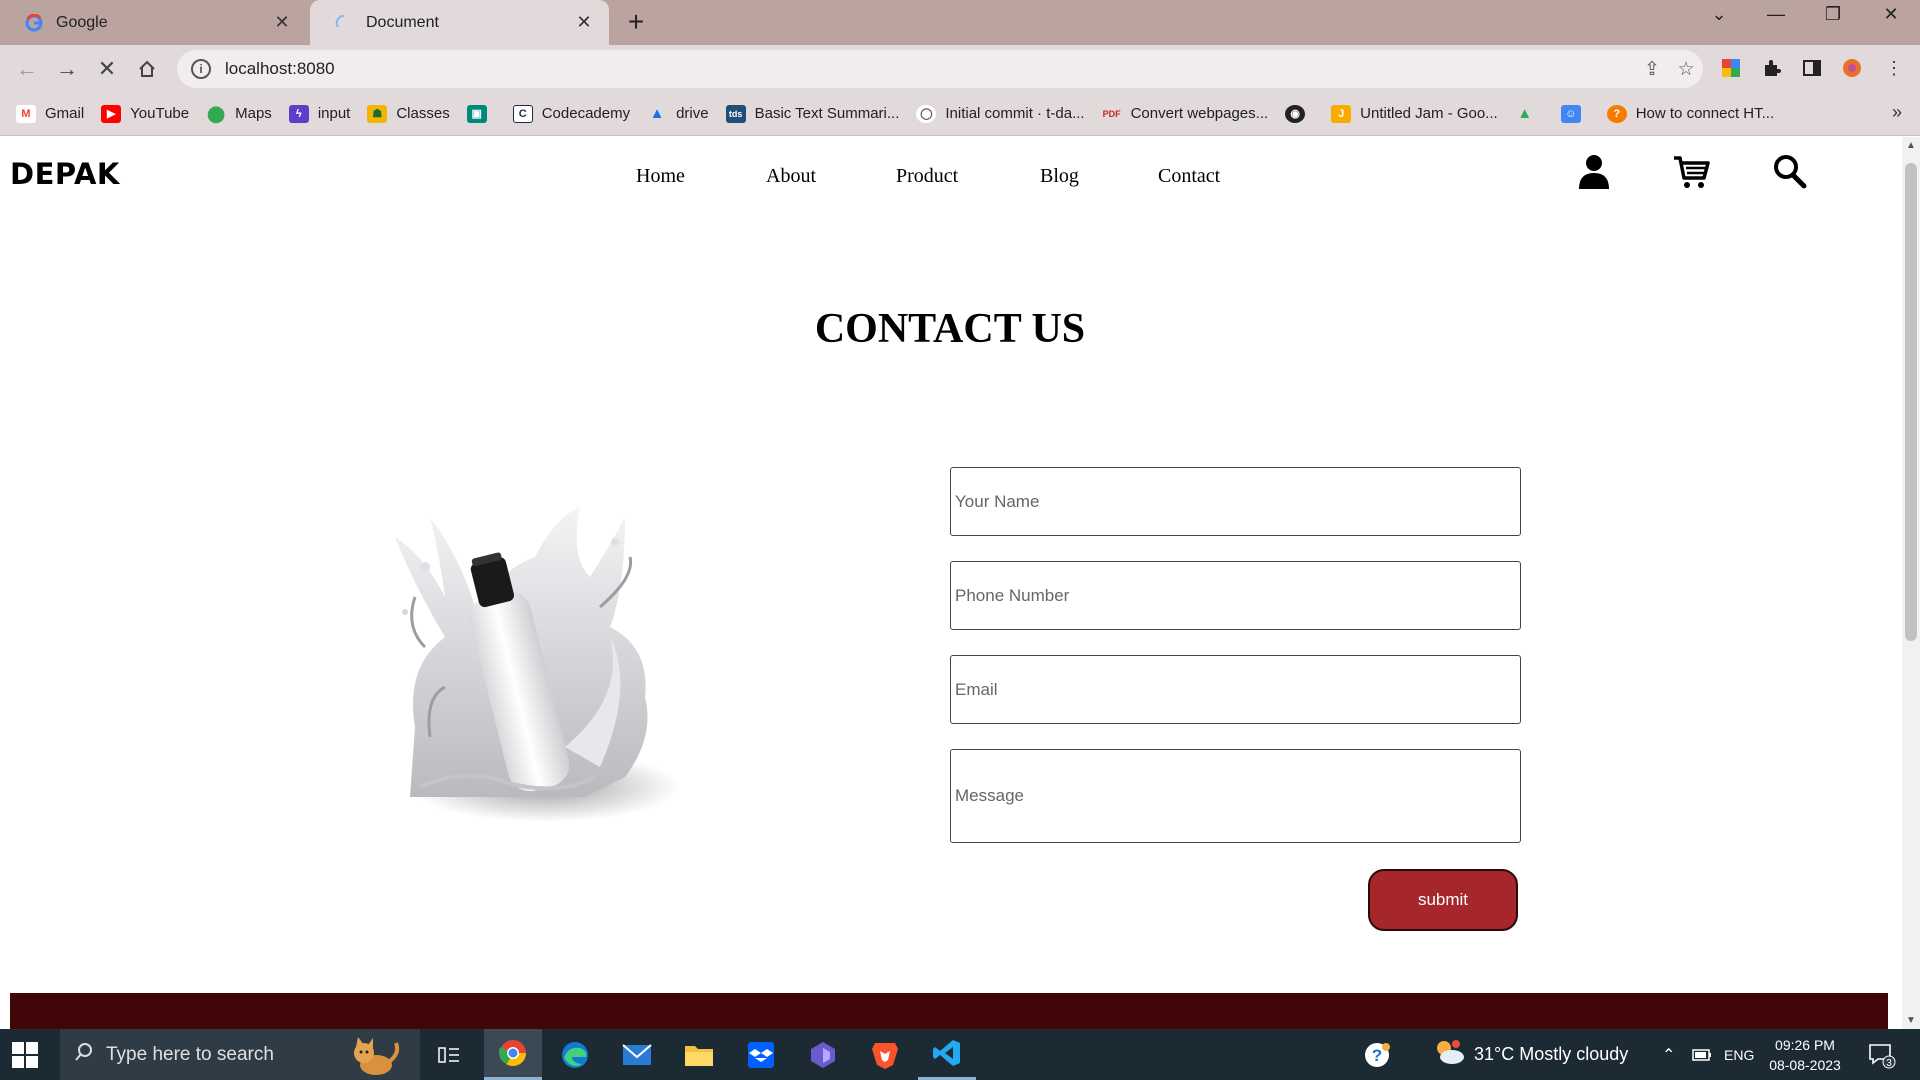 The height and width of the screenshot is (1080, 1920). I want to click on url-text: localhost:8080, so click(280, 68).